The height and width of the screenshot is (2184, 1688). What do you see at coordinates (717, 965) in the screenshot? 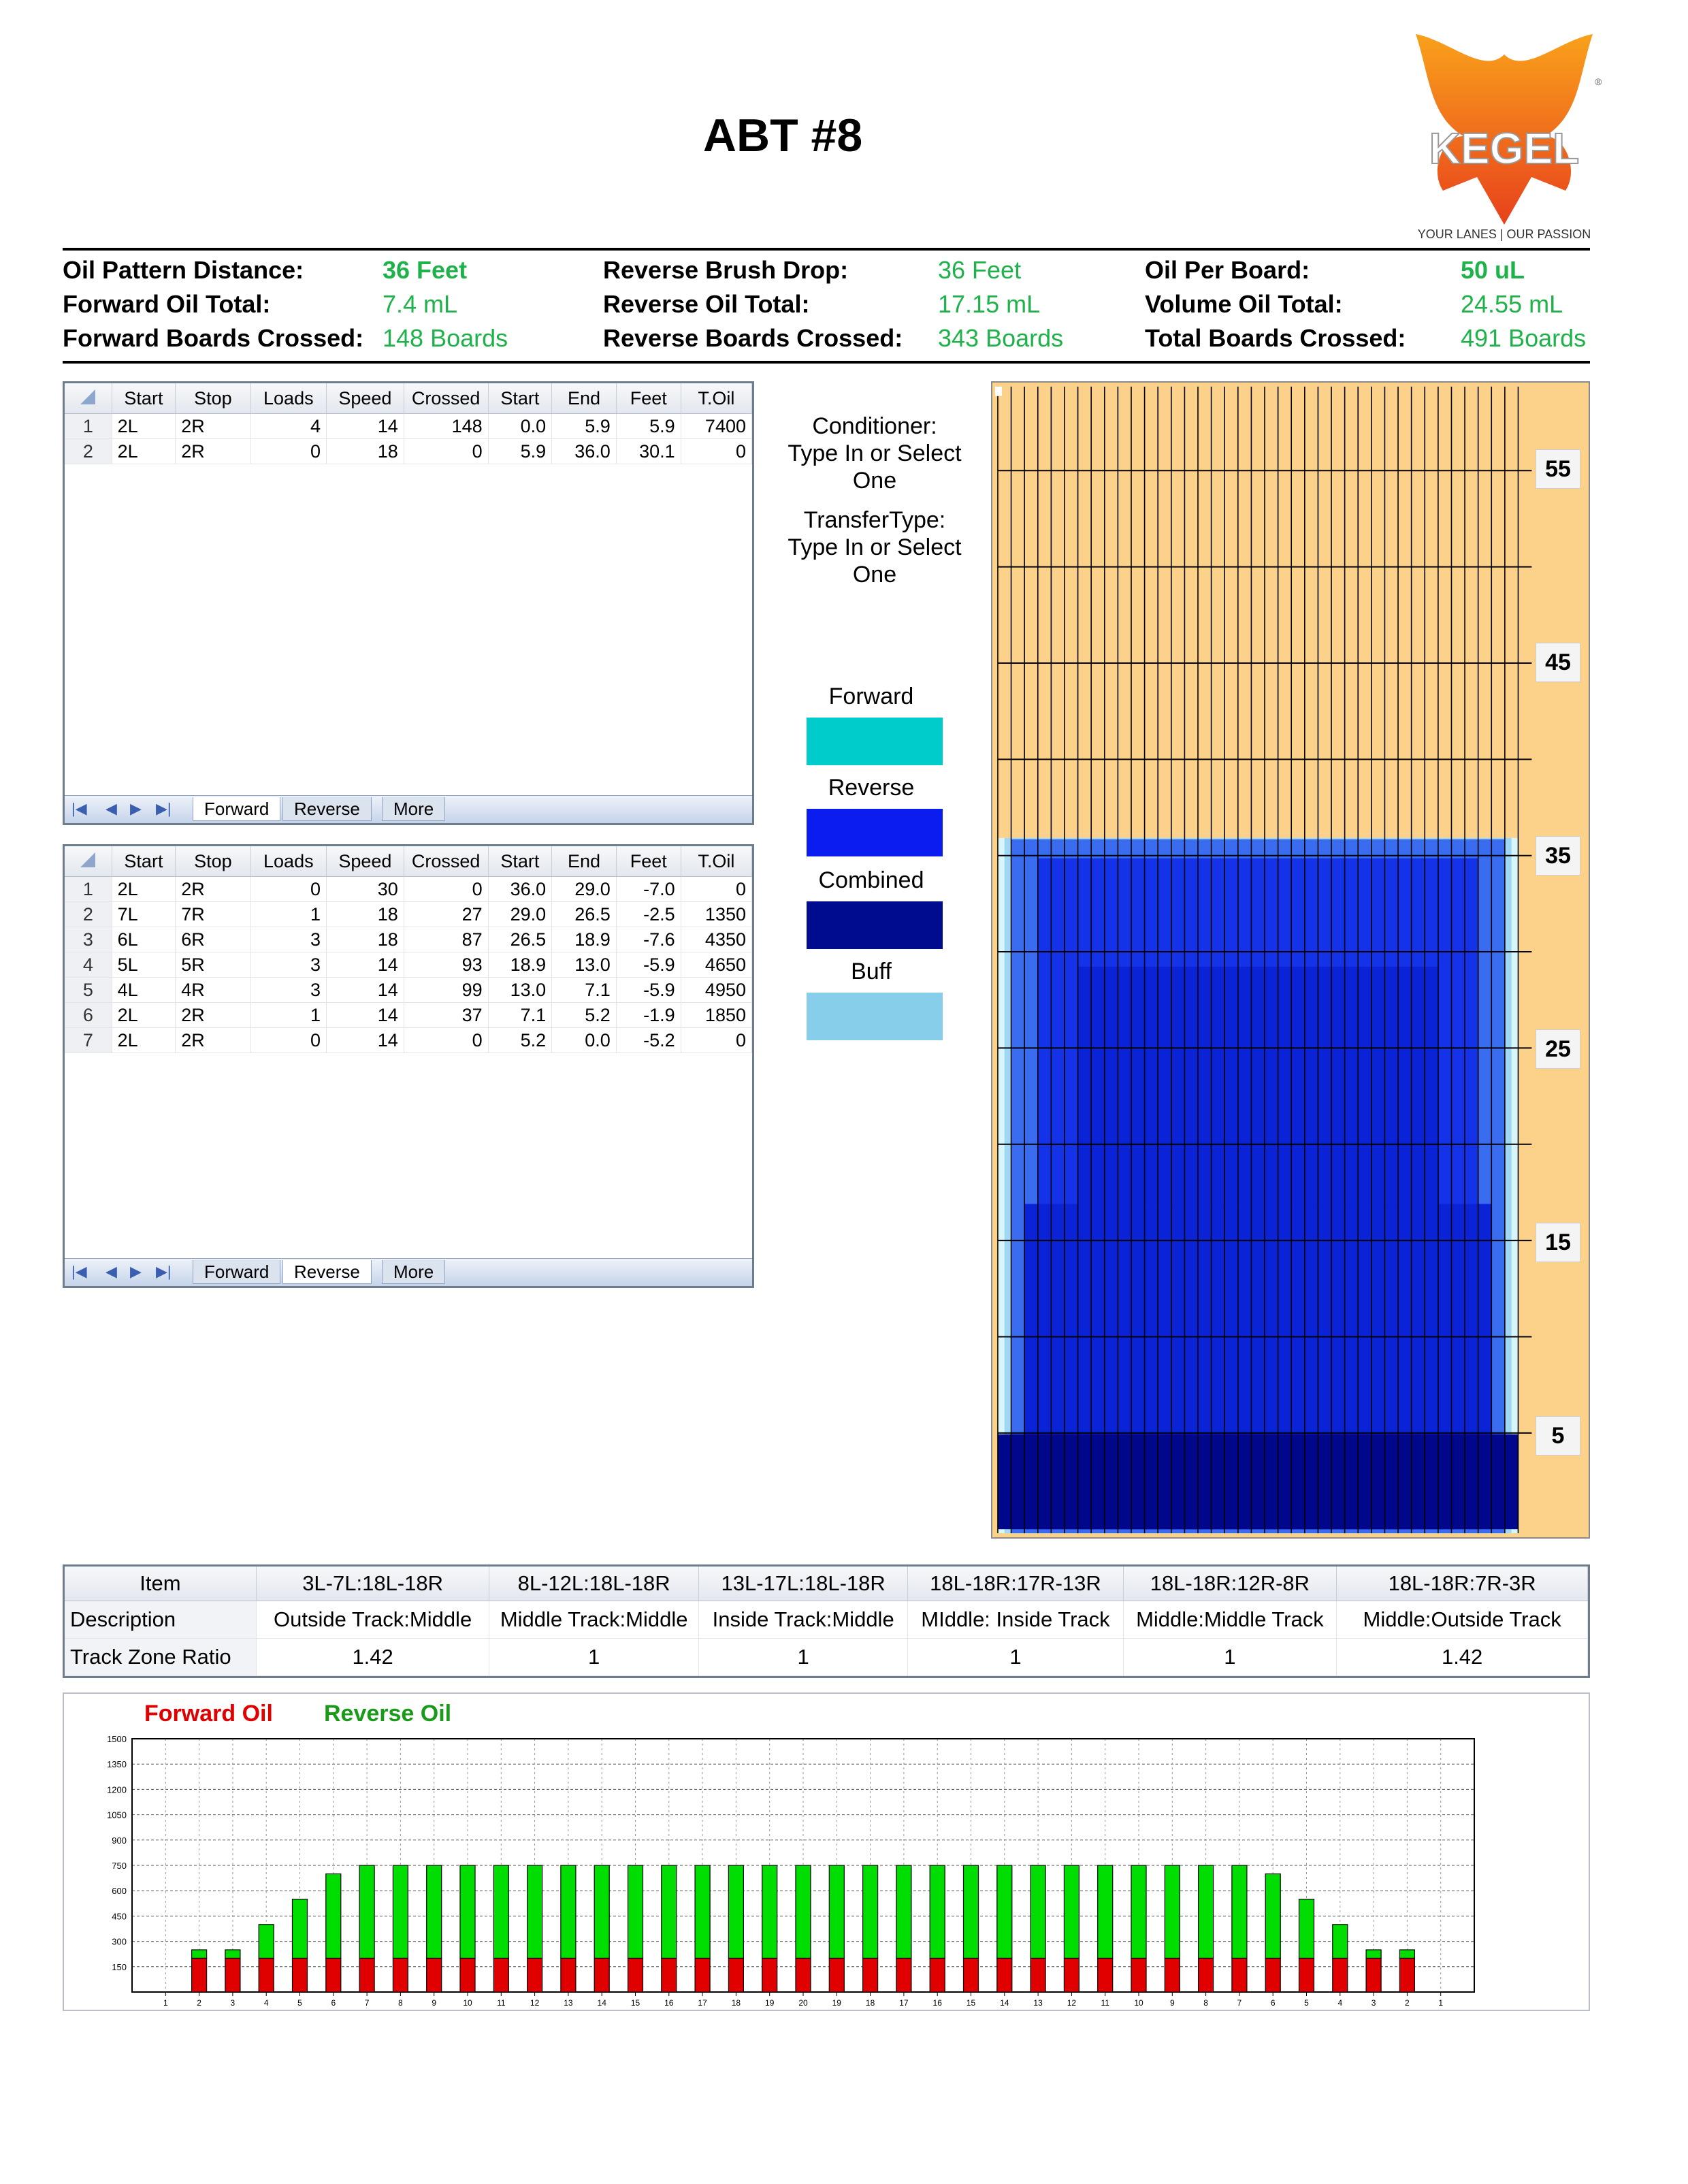
I see `grid-cell: 4650` at bounding box center [717, 965].